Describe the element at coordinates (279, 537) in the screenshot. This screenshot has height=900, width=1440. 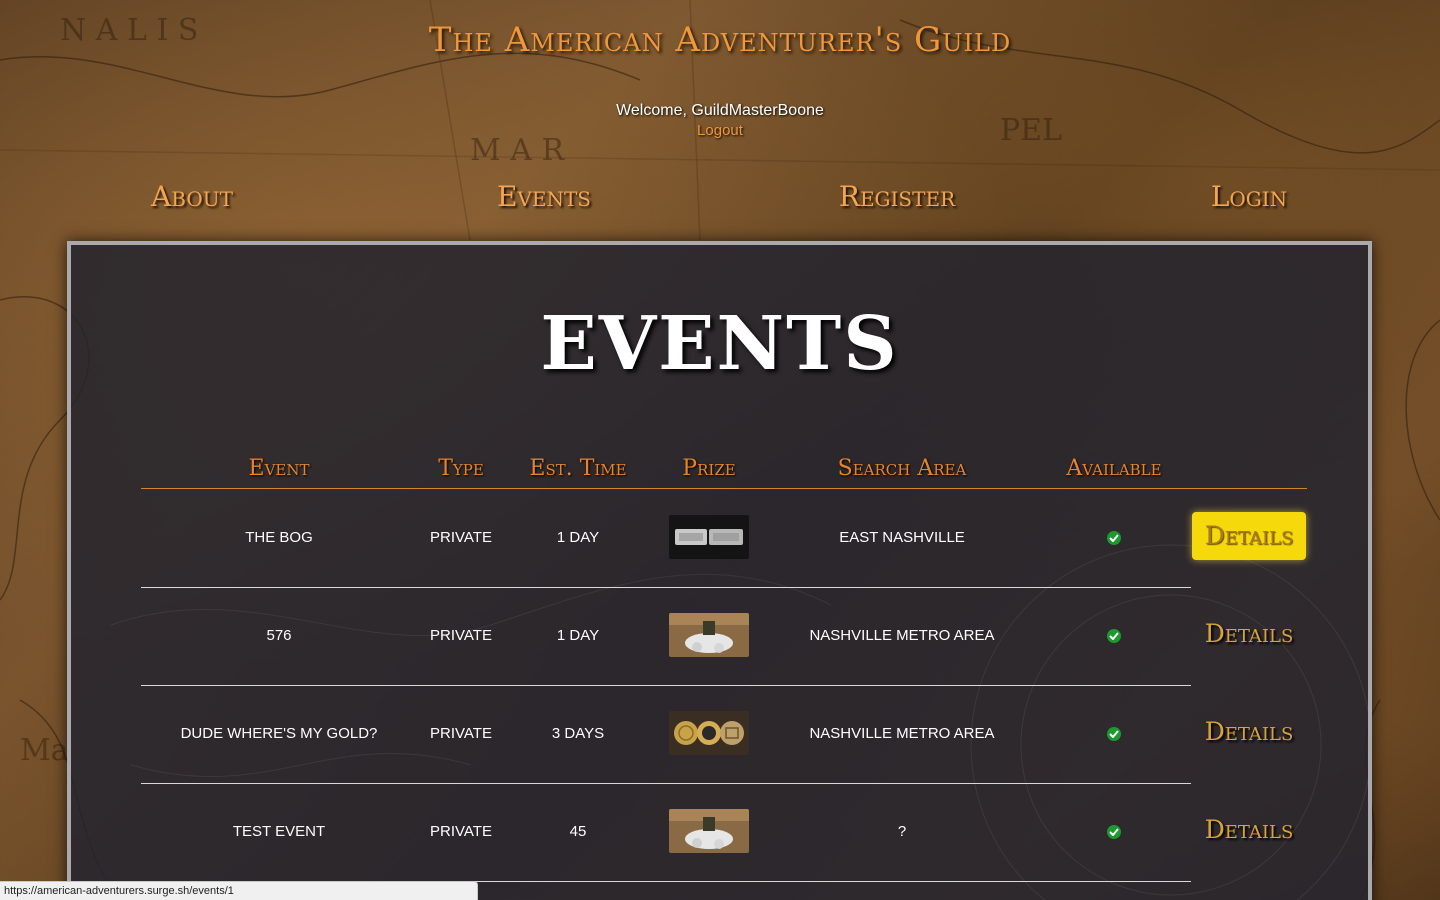
I see `event-name: THE BOG` at that location.